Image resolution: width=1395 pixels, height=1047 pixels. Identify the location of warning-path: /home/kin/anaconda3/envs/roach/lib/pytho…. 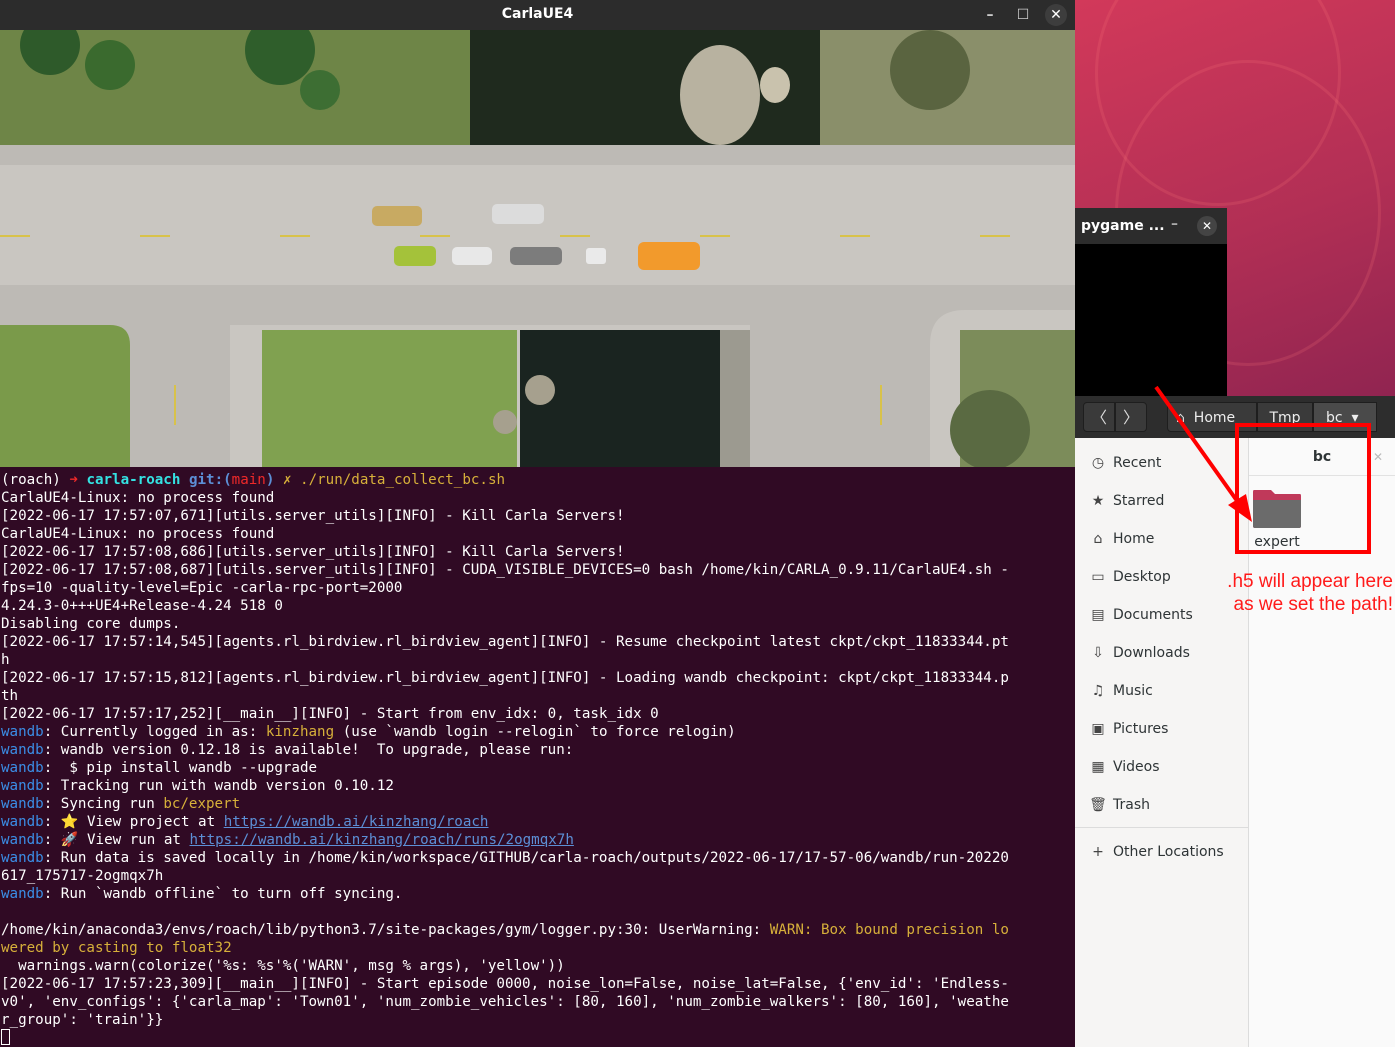
(385, 930).